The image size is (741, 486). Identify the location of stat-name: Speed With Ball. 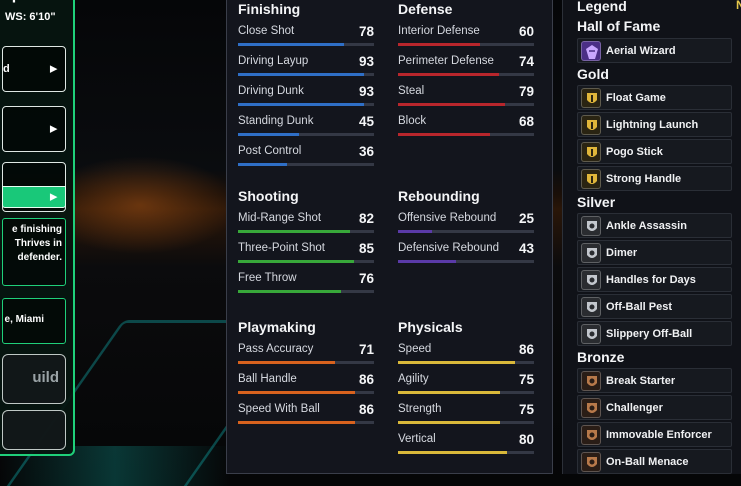
(279, 409).